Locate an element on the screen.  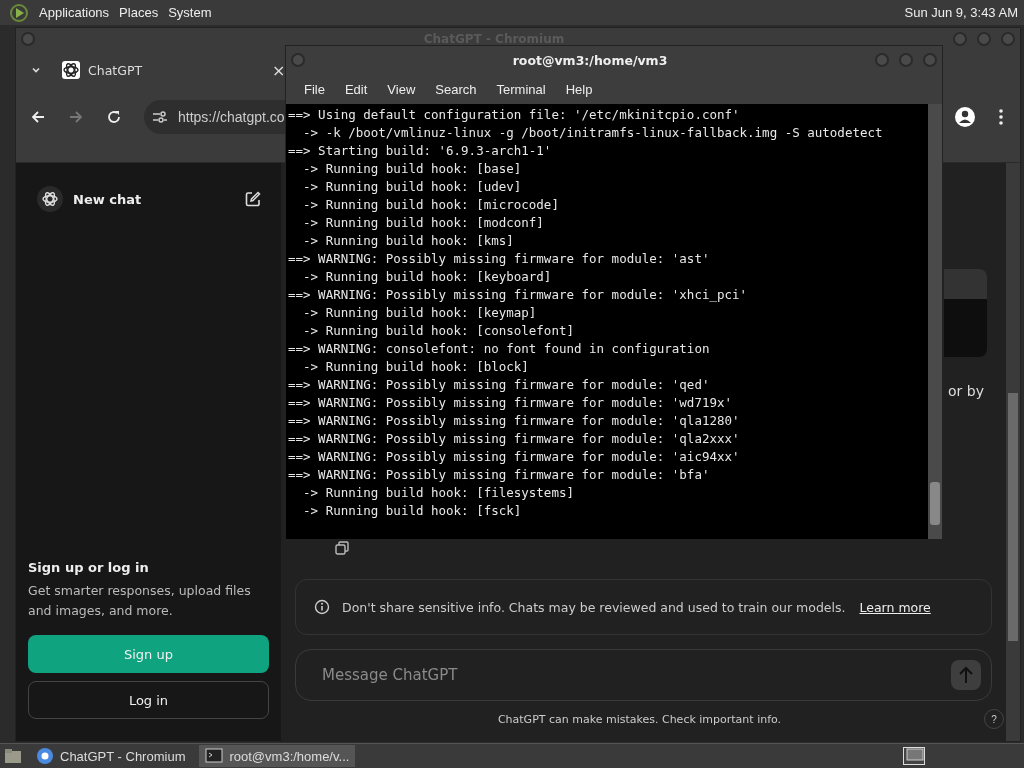
menu-item: Terminal is located at coordinates (521, 89).